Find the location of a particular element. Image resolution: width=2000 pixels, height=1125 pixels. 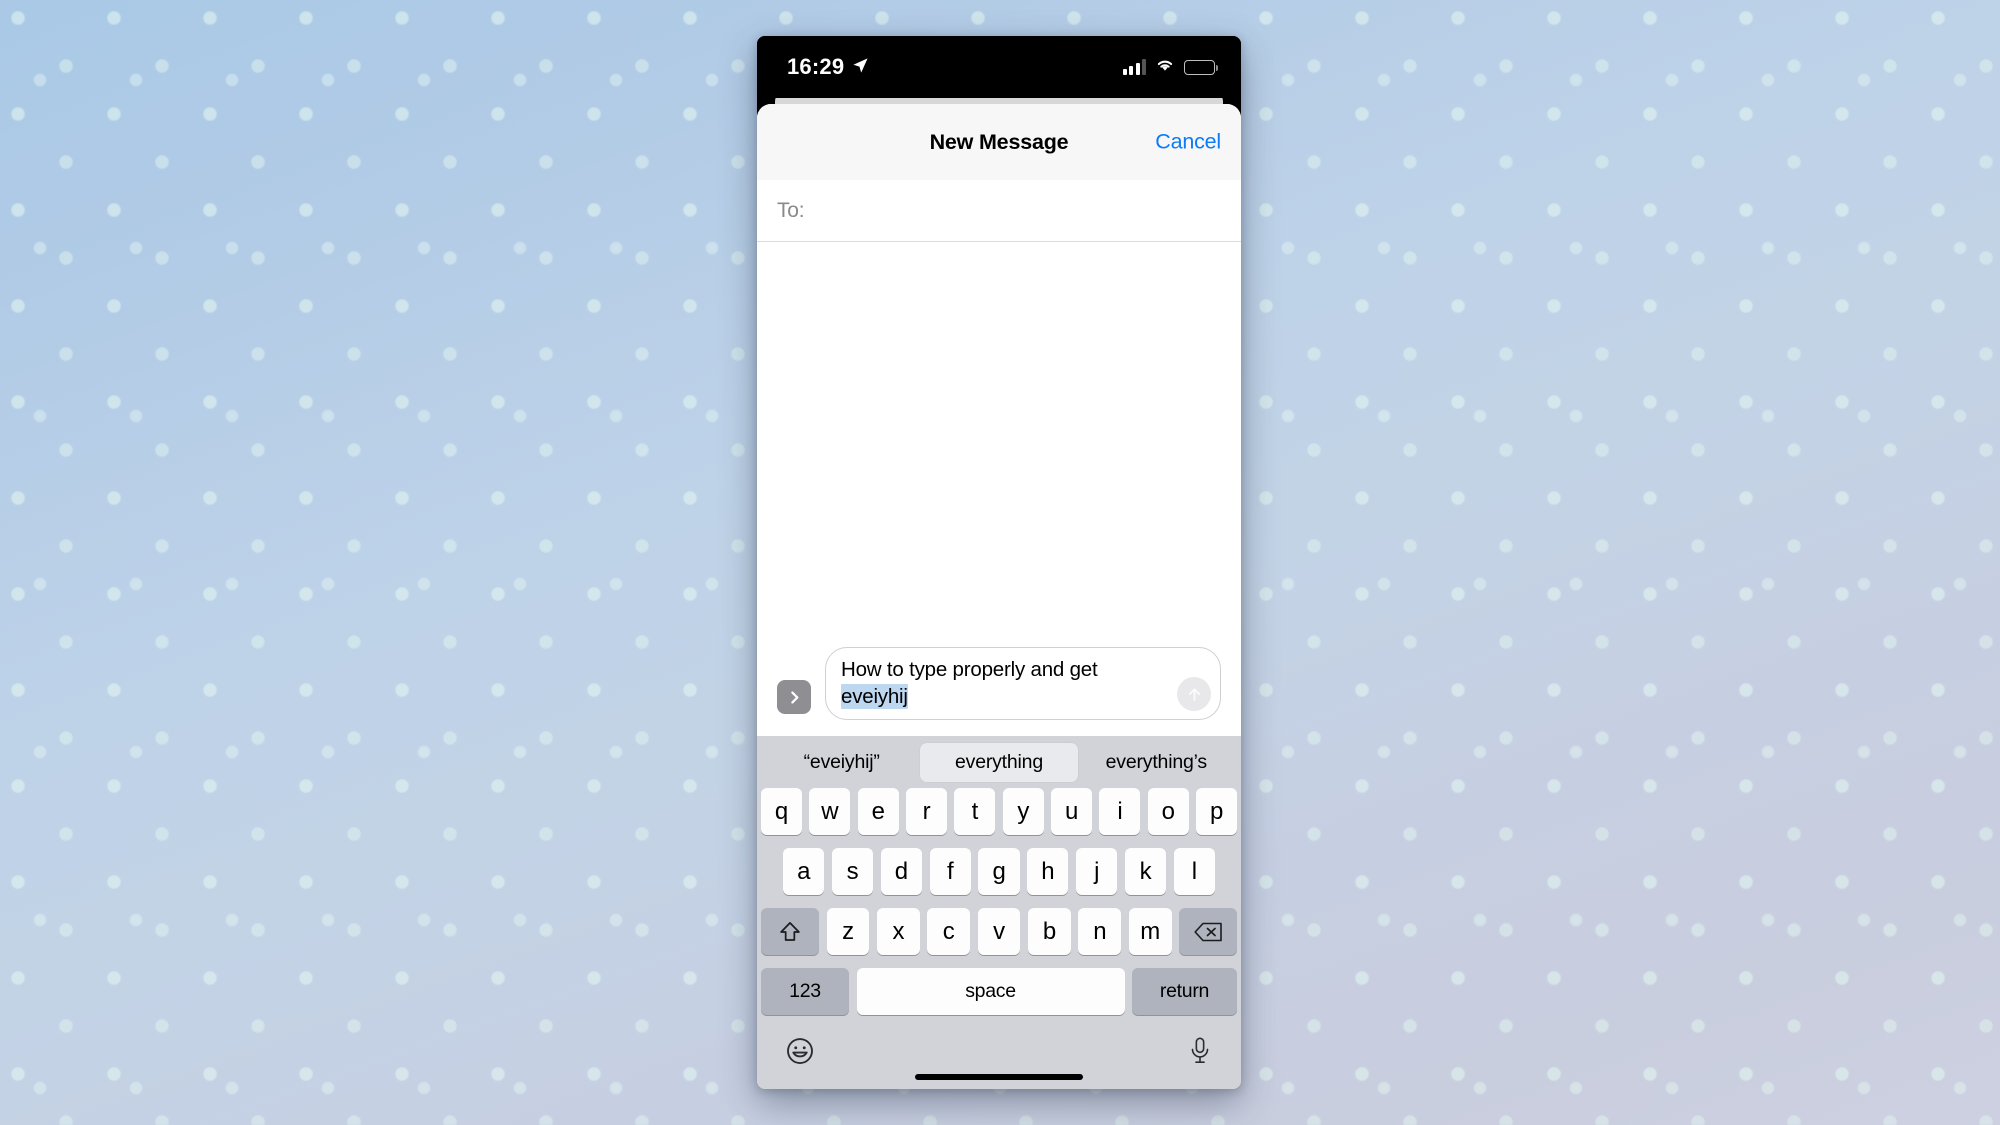

key-e: e is located at coordinates (878, 811).